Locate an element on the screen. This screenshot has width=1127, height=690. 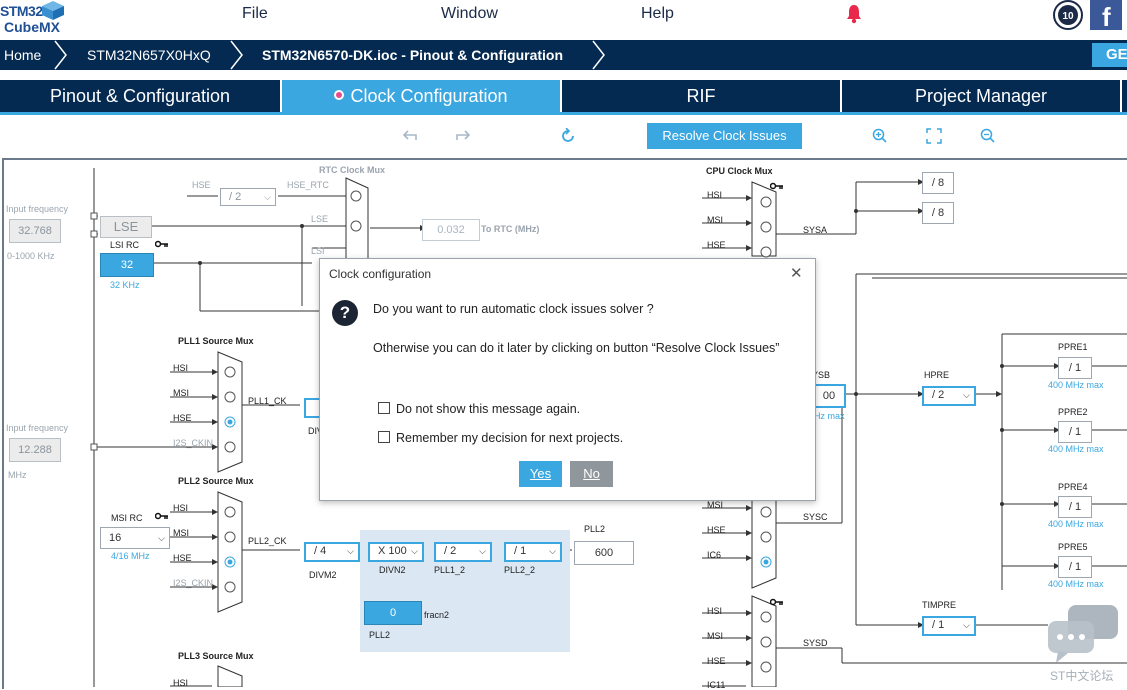
breadcrumb-home: Home is located at coordinates (22, 55).